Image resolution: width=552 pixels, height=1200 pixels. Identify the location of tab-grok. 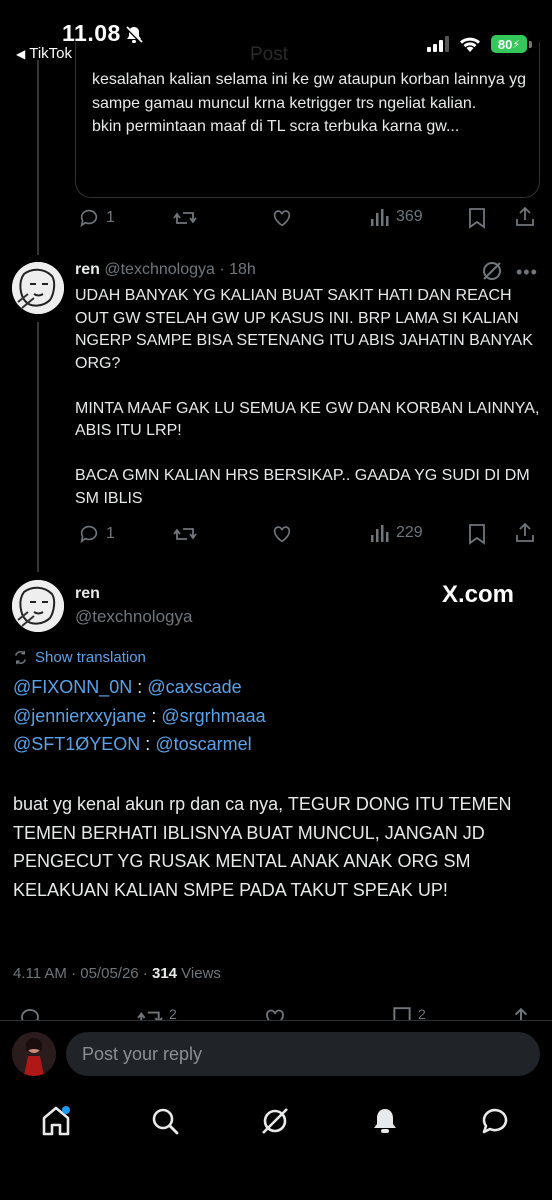
(275, 1121).